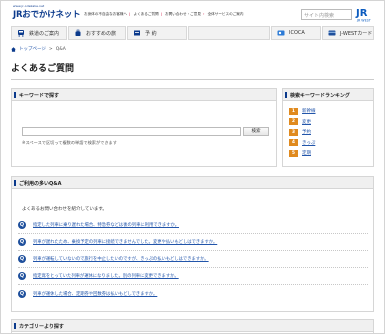  I want to click on ranking-keyword-link: 予約, so click(306, 132).